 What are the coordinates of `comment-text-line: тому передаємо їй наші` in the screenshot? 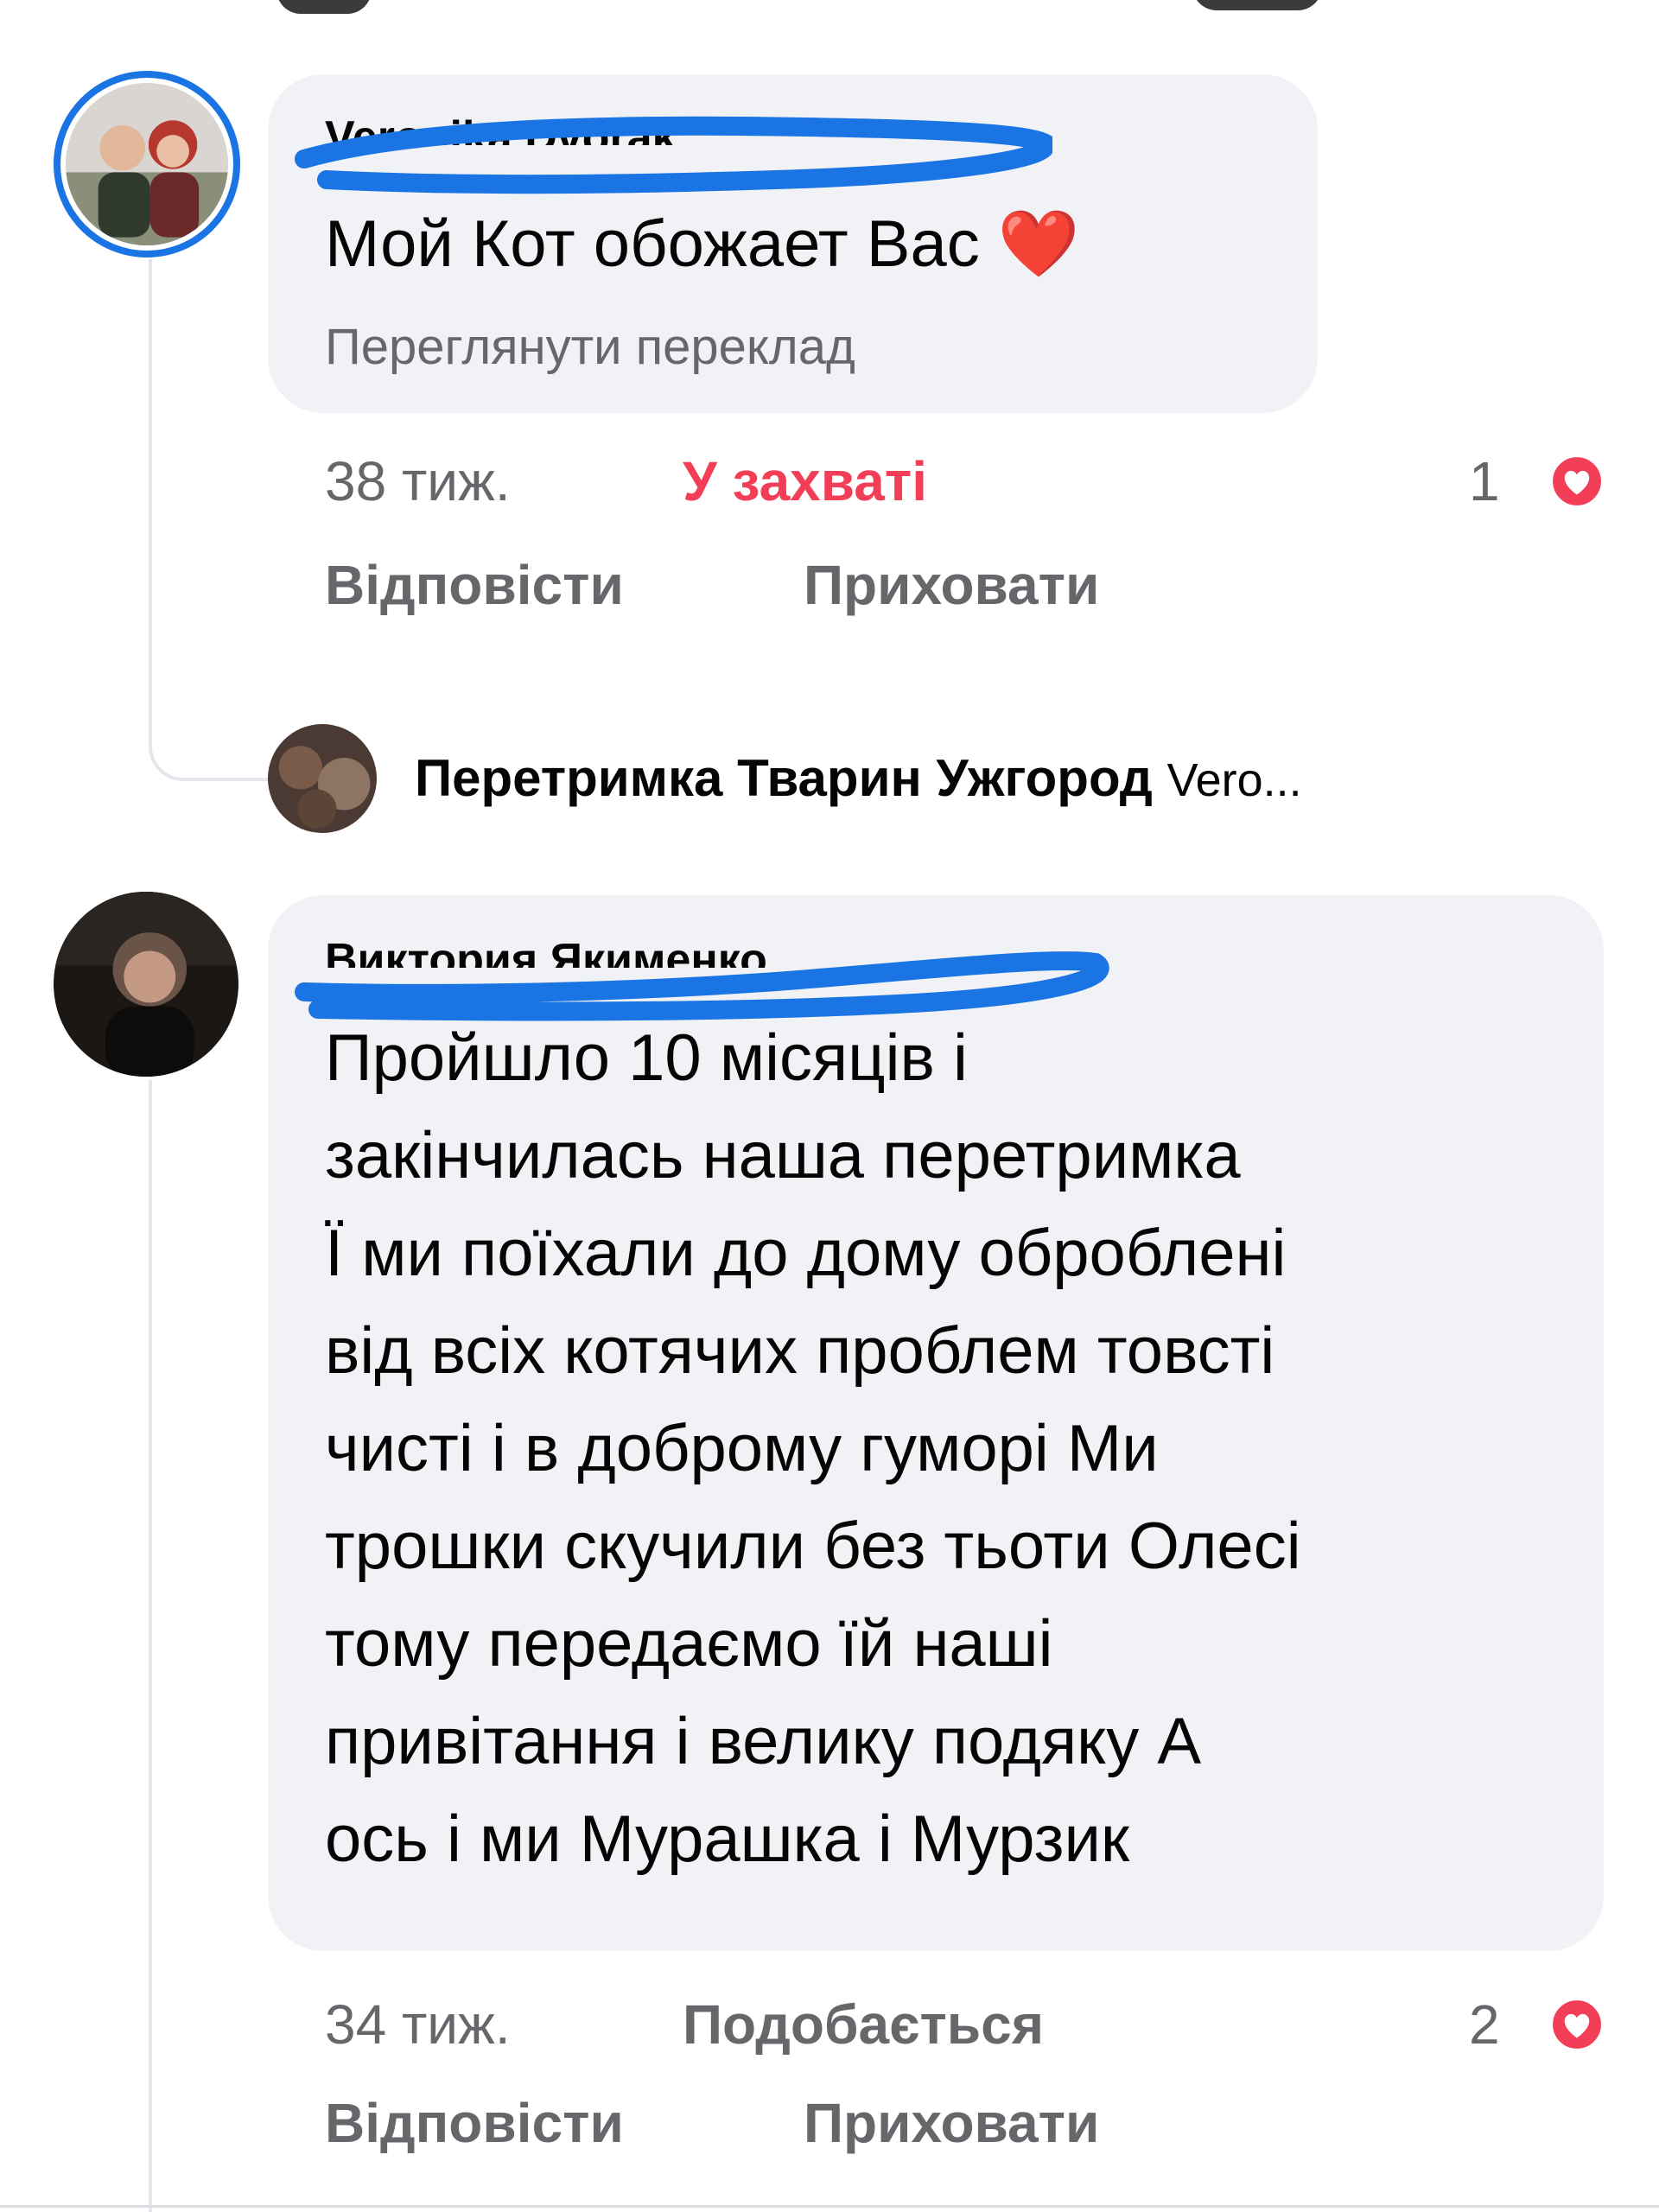 It's located at (689, 1644).